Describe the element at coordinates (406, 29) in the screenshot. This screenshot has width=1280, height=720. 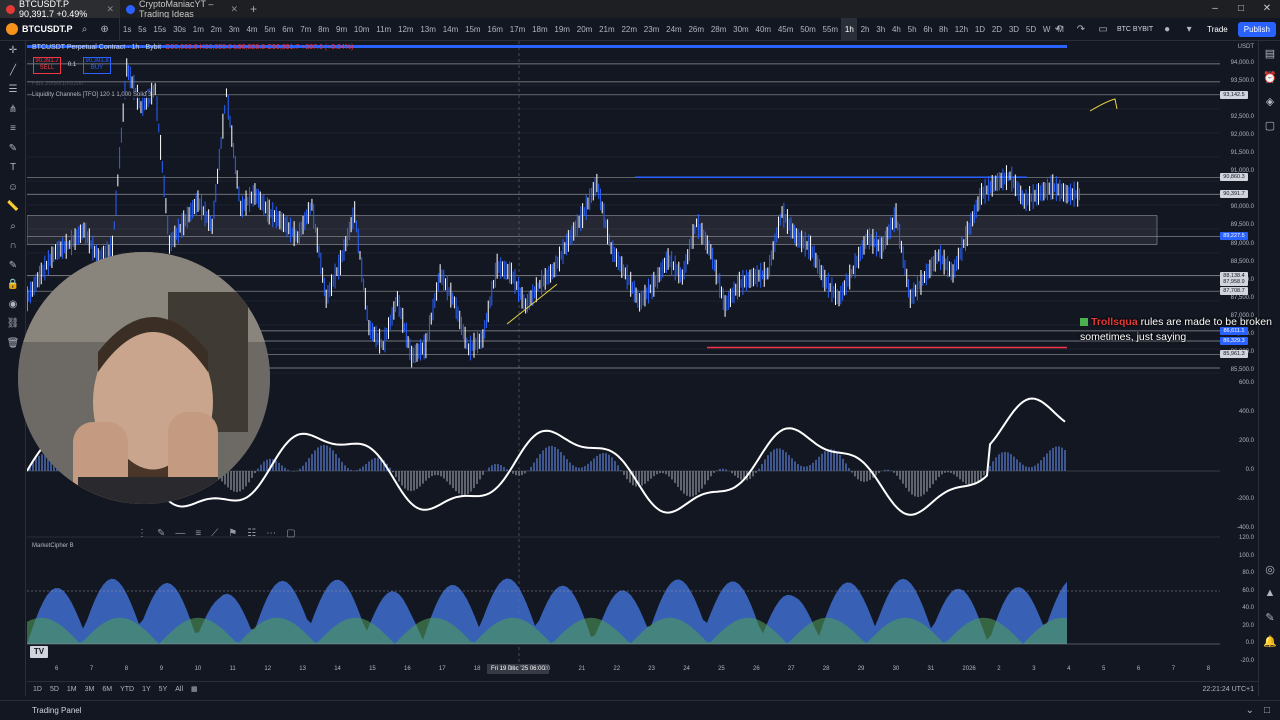
I see `interval-12m: 12m` at that location.